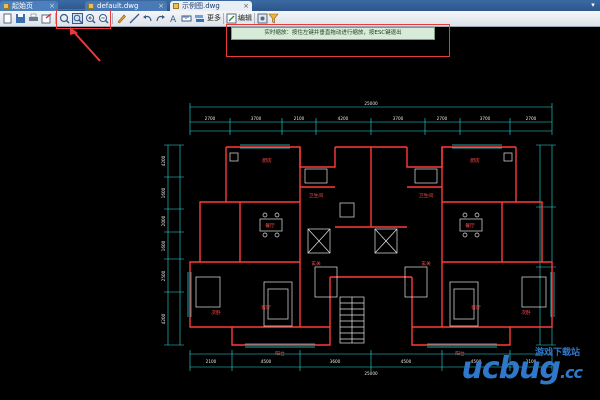 The image size is (600, 400). What do you see at coordinates (7, 18) in the screenshot?
I see `new-file-icon` at bounding box center [7, 18].